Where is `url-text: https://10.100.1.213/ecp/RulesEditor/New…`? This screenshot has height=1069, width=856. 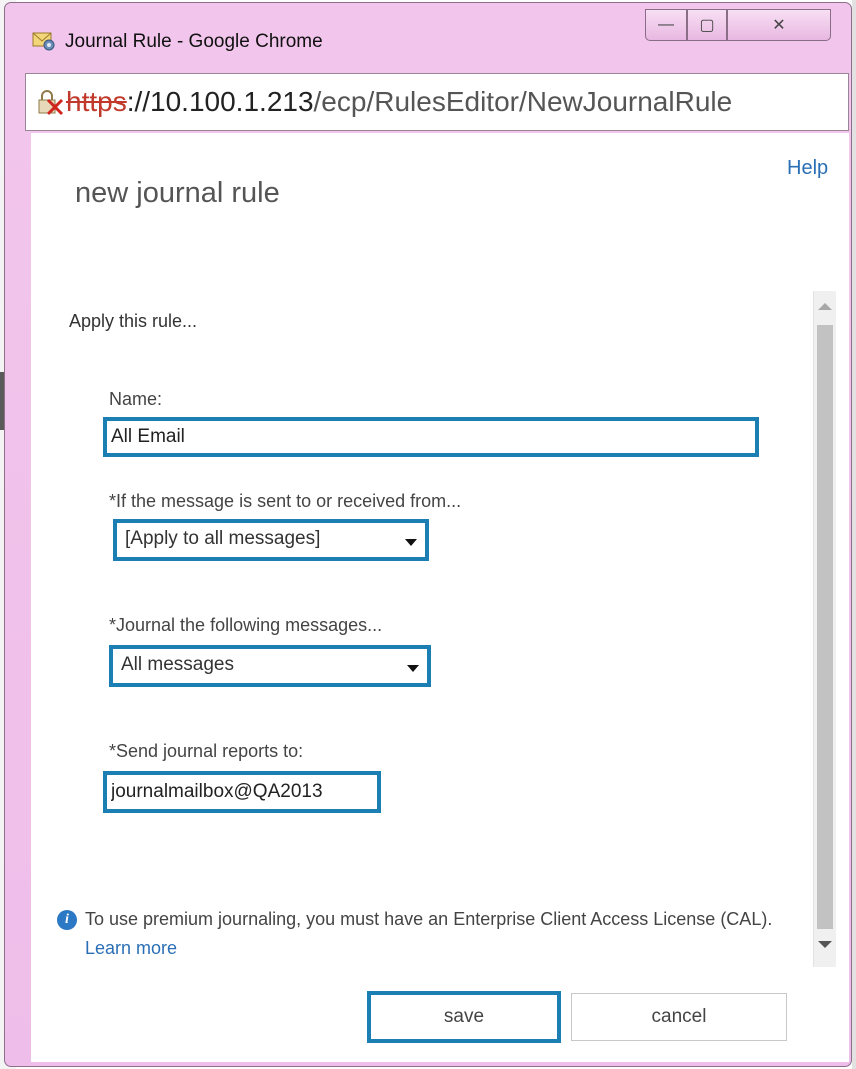
url-text: https://10.100.1.213/ecp/RulesEditor/New… is located at coordinates (399, 102).